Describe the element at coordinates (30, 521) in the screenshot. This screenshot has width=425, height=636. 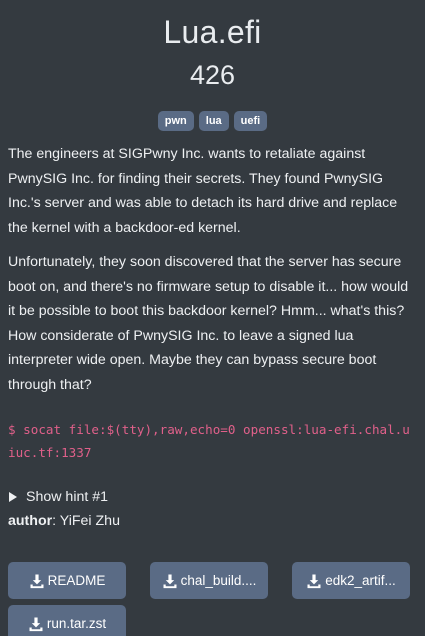
I see `author-label: author` at that location.